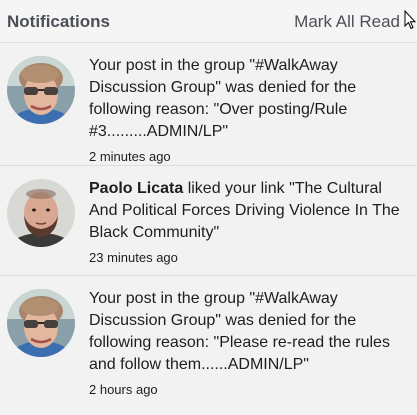 This screenshot has height=415, width=417. I want to click on notifications-title: Notifications, so click(58, 21).